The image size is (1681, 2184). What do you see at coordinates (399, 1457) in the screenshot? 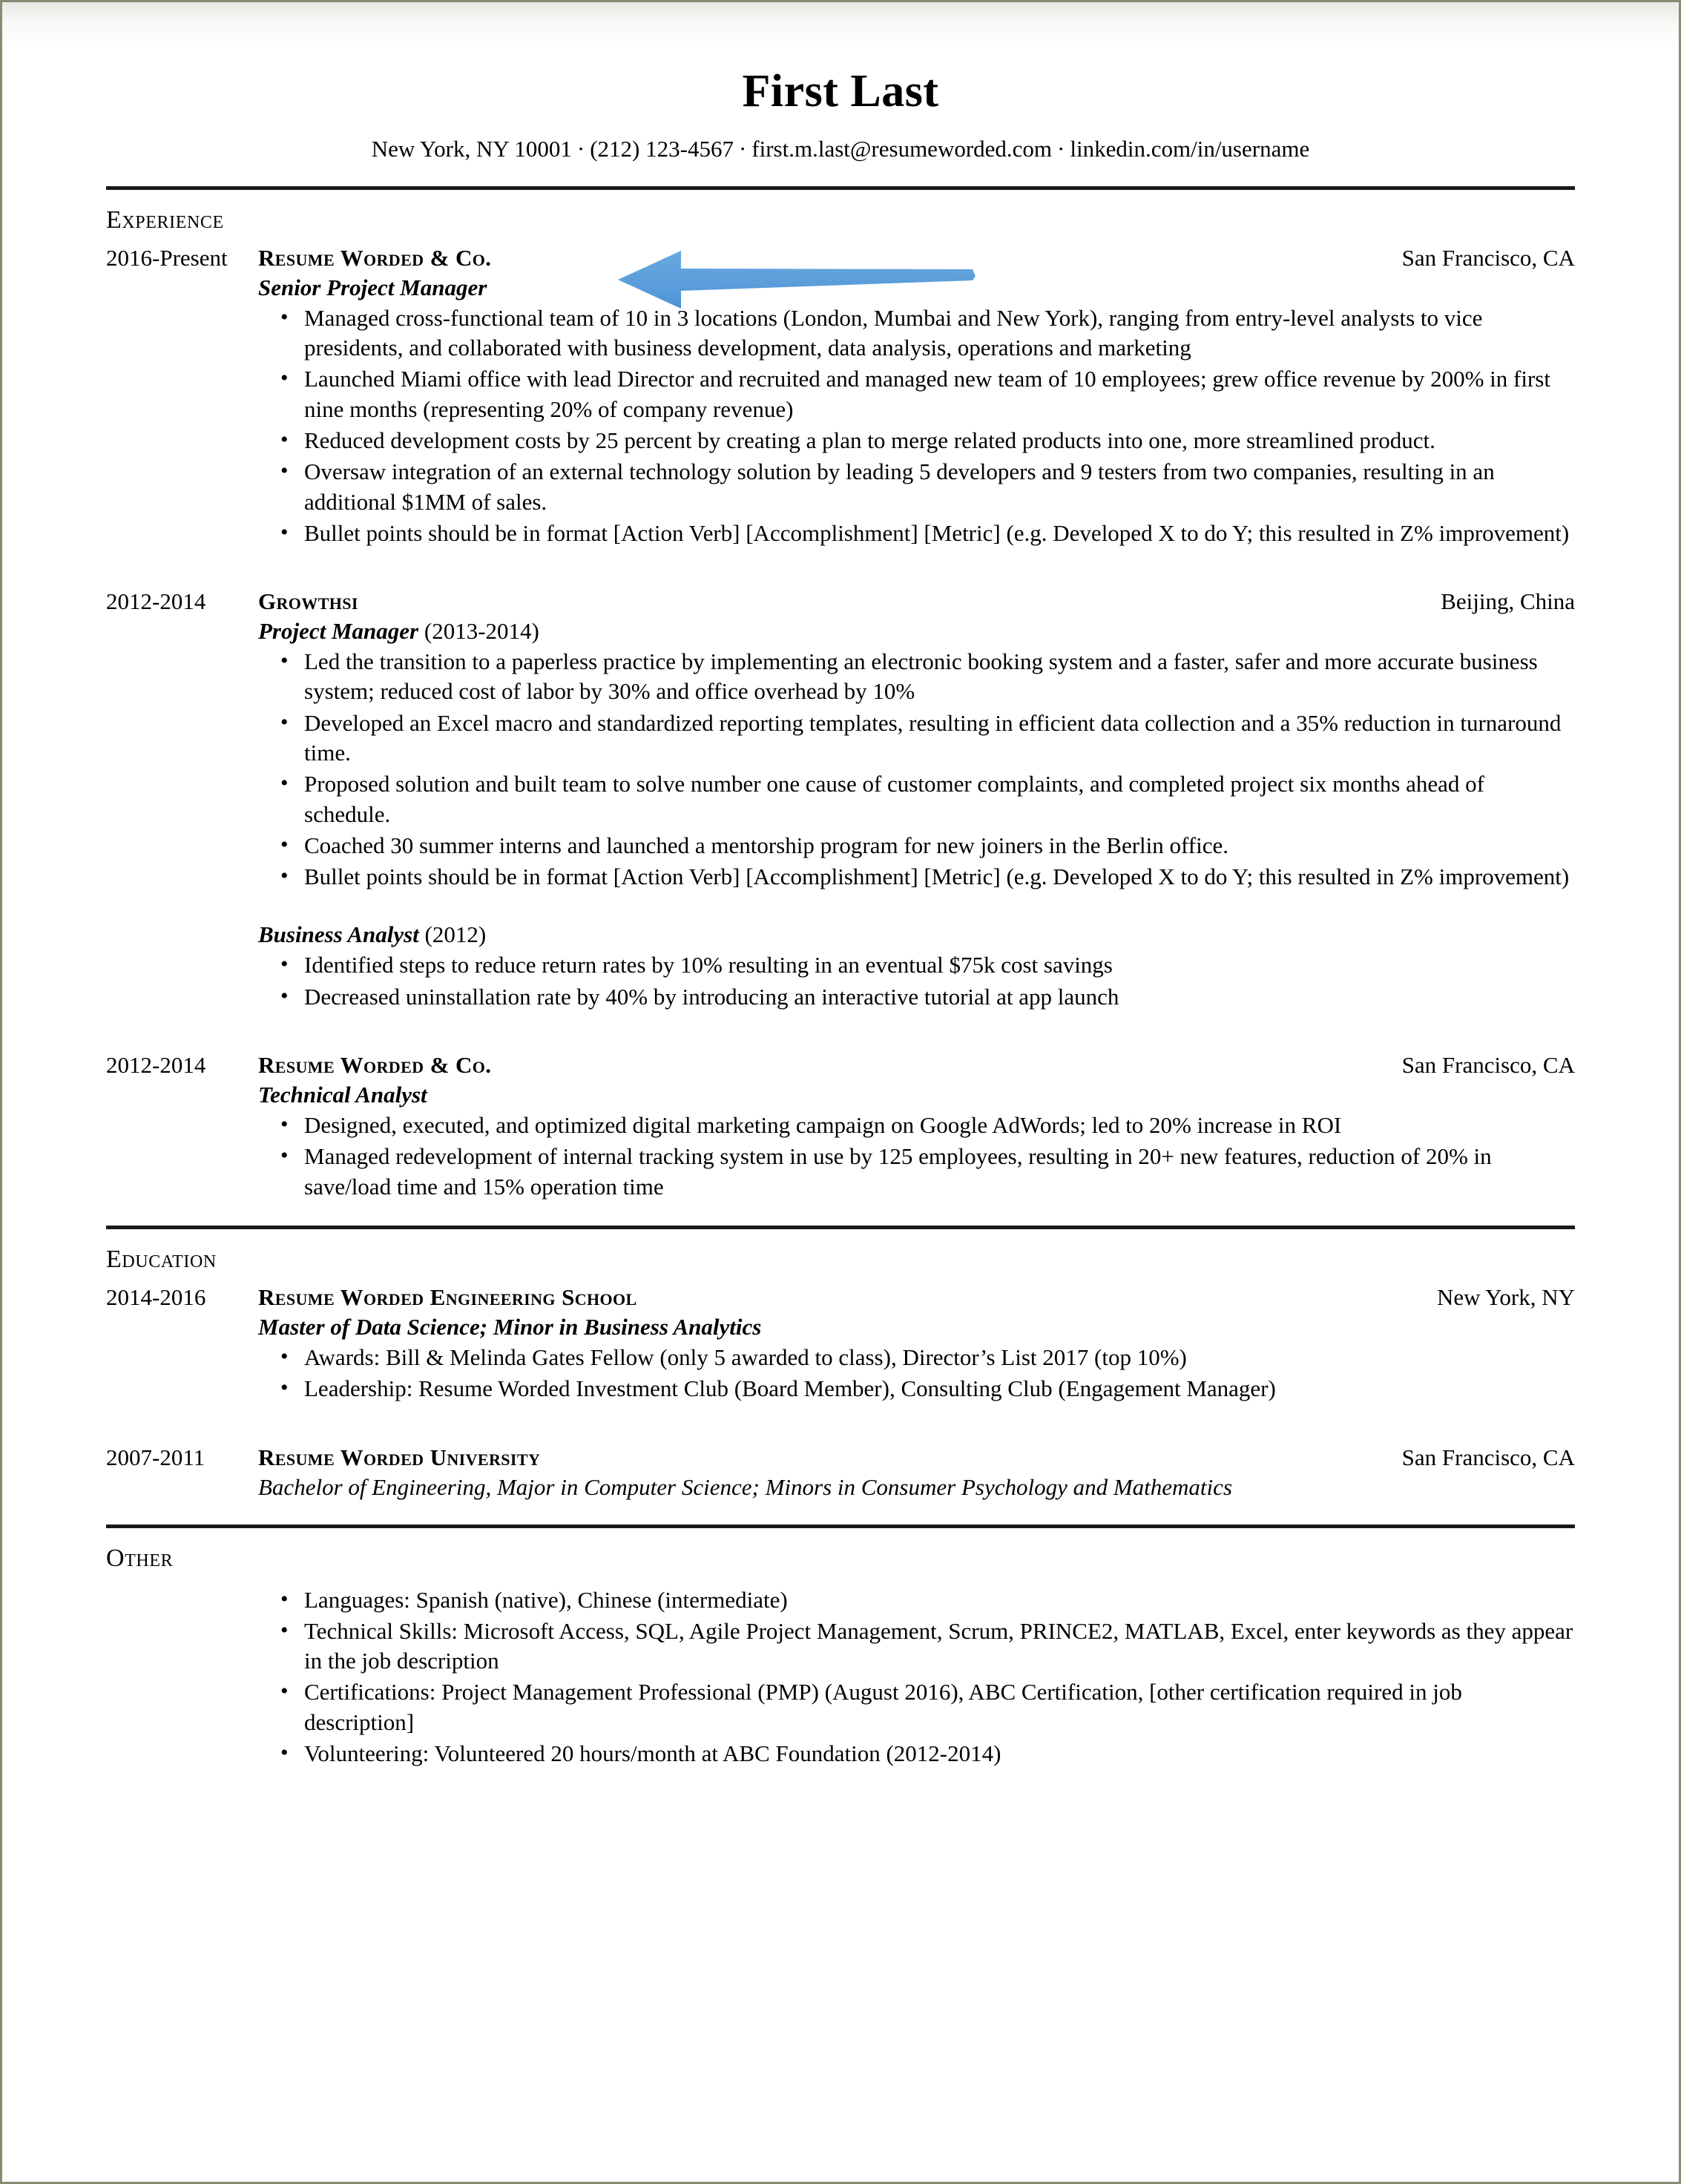
I see `entry-organization: Resume Worded University` at bounding box center [399, 1457].